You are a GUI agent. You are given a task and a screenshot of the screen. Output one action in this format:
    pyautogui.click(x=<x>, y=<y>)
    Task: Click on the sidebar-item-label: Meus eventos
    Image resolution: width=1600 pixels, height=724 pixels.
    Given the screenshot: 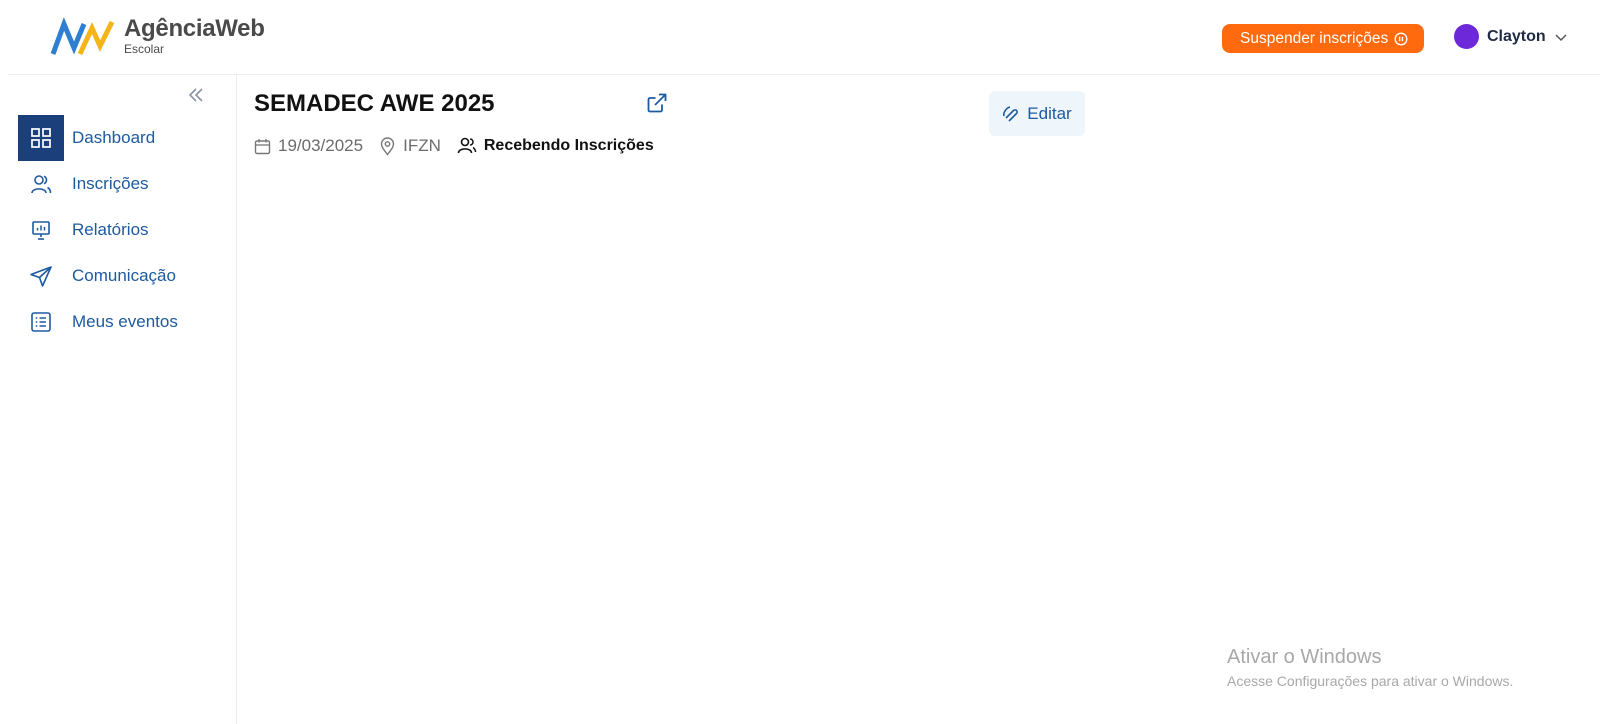 What is the action you would take?
    pyautogui.click(x=125, y=321)
    